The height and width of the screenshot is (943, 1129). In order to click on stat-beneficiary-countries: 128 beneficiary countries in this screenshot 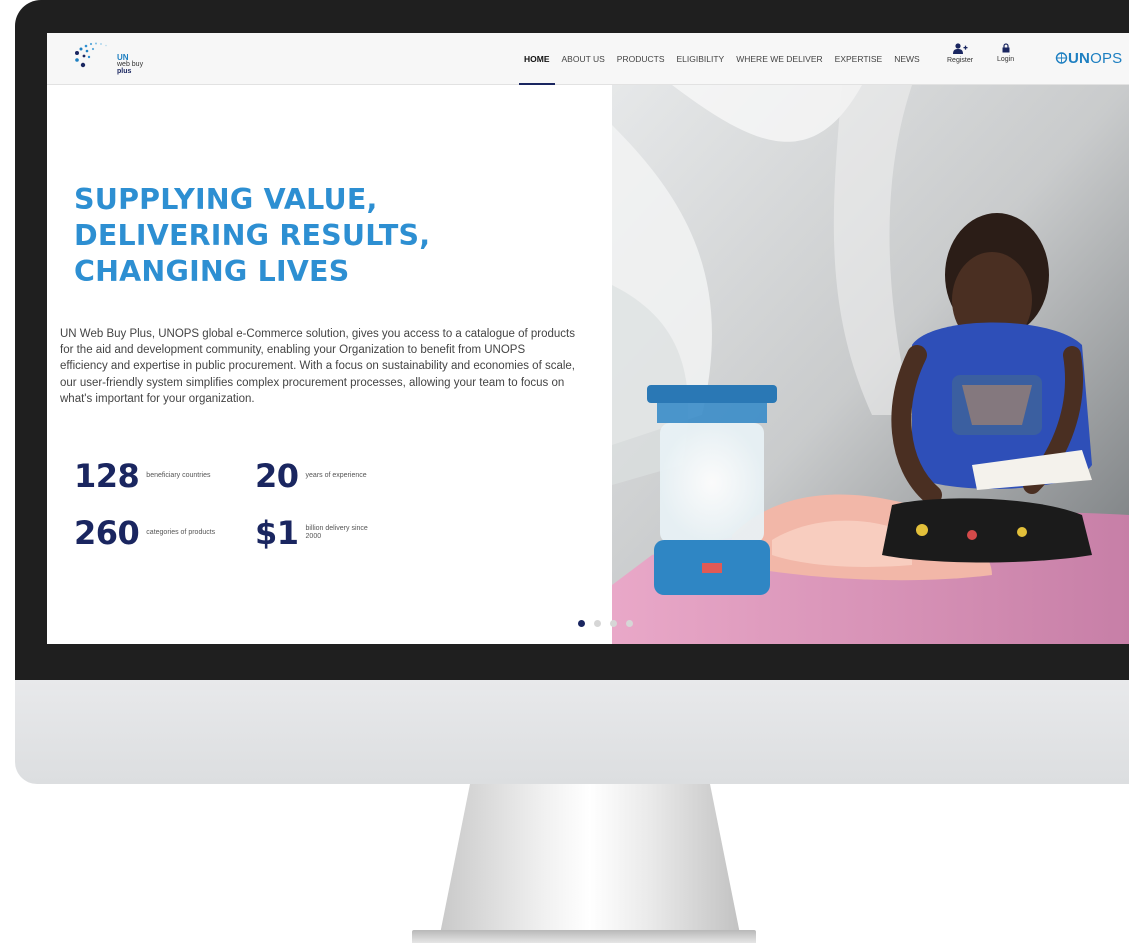, I will do `click(145, 476)`.